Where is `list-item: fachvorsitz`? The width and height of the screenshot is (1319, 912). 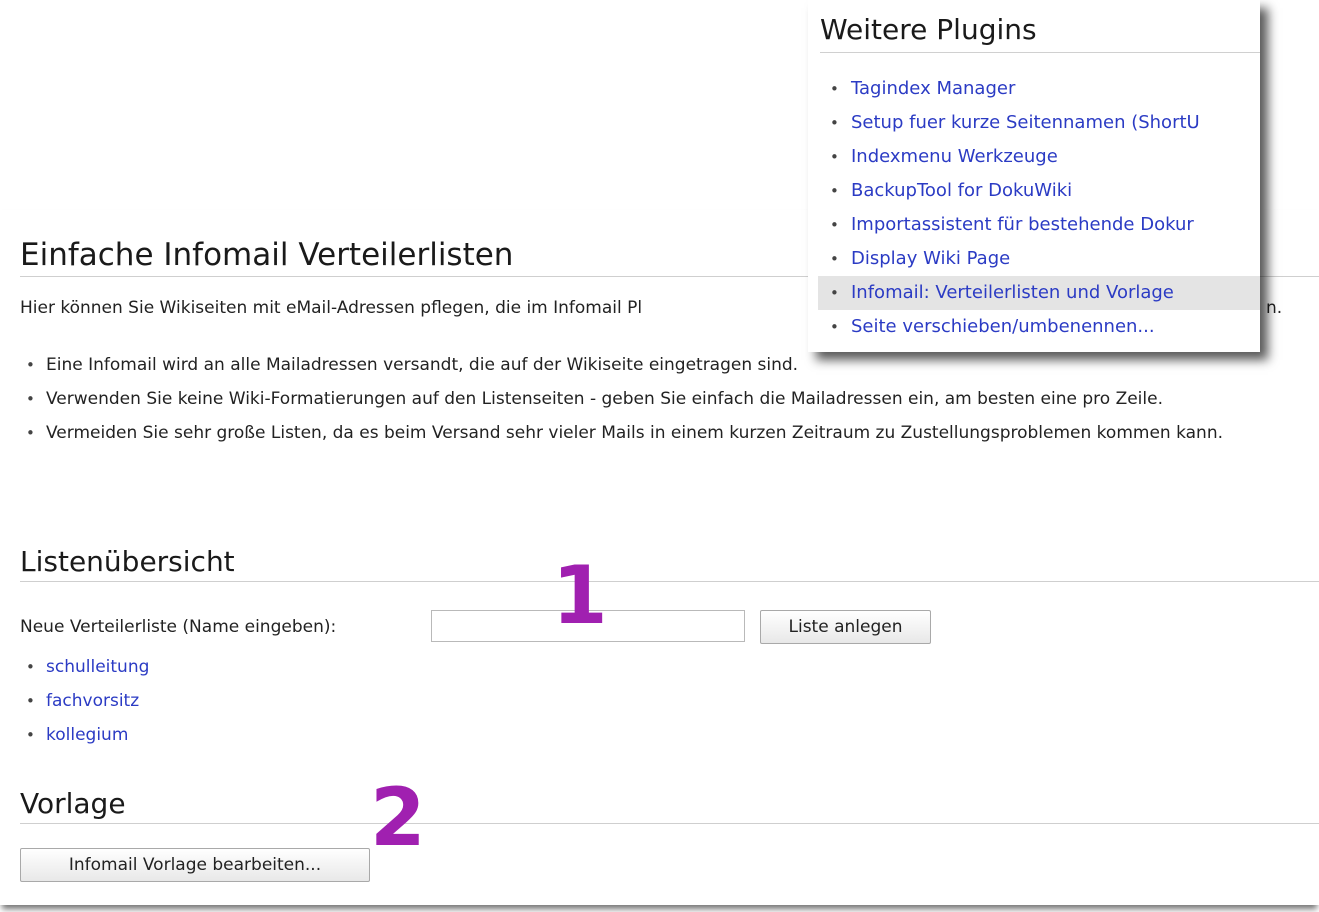 list-item: fachvorsitz is located at coordinates (84, 701).